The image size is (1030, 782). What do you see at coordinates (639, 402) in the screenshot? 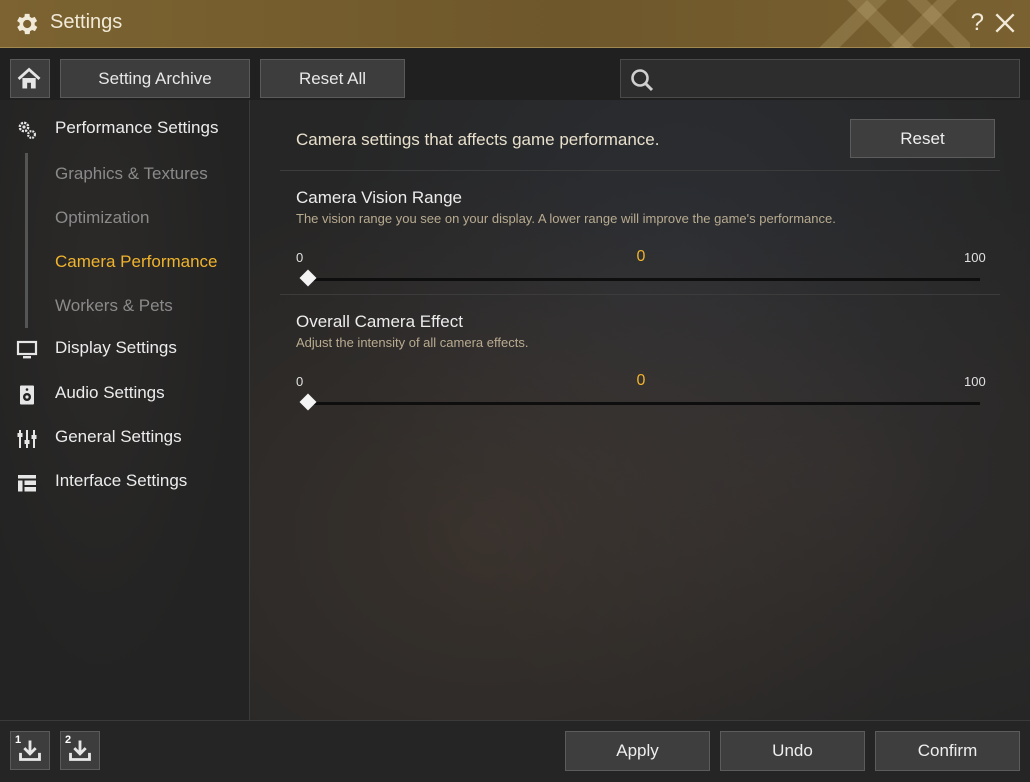
I see `overall-camera-effect-slider` at bounding box center [639, 402].